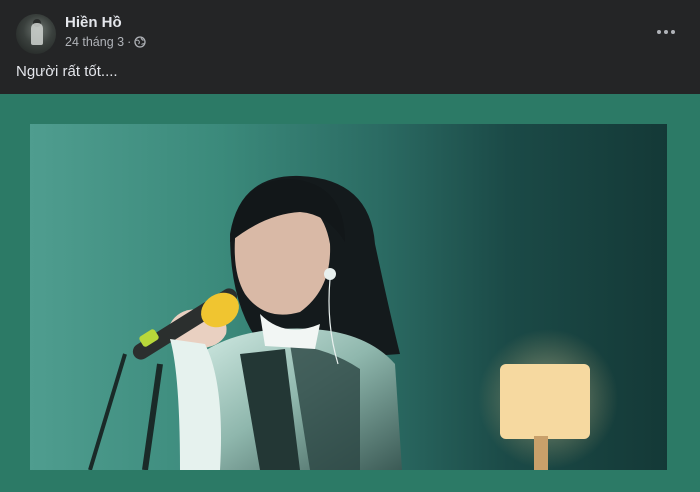  I want to click on author-avatar, so click(36, 34).